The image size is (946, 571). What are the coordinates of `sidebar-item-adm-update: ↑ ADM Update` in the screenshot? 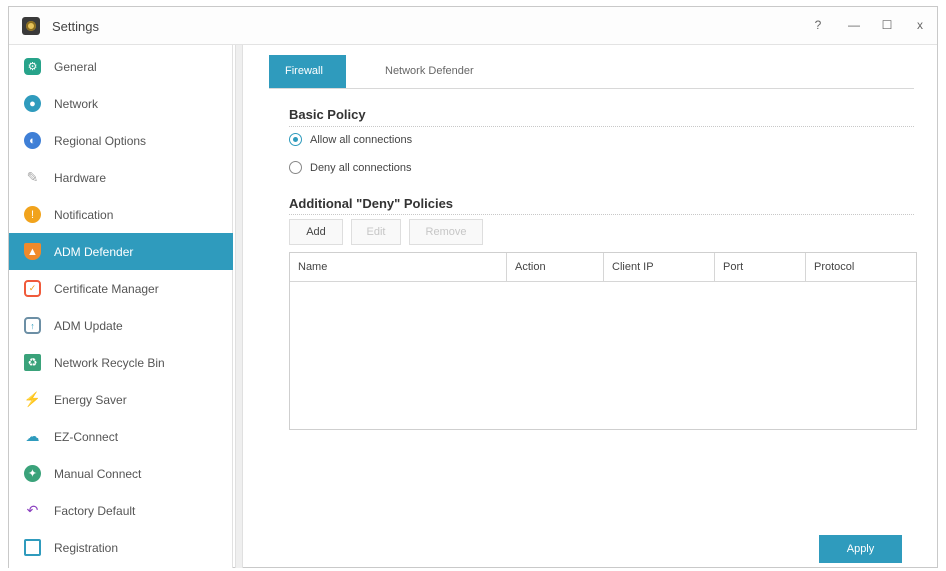 It's located at (121, 325).